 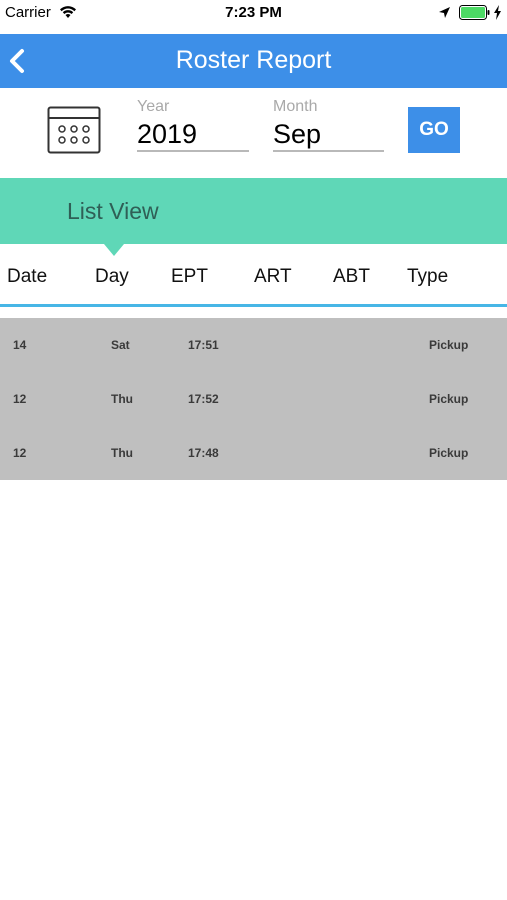 What do you see at coordinates (203, 453) in the screenshot?
I see `cell-ept: 17:48` at bounding box center [203, 453].